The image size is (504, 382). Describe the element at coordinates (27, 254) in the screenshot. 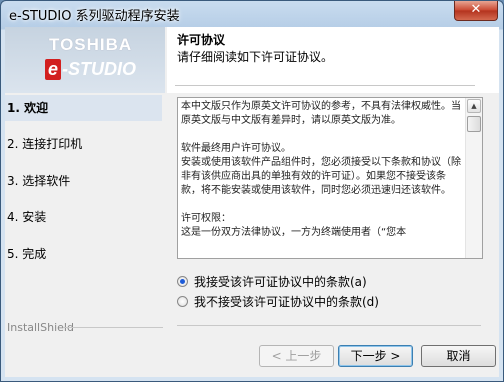

I see `step-finish: 5. 完成` at that location.